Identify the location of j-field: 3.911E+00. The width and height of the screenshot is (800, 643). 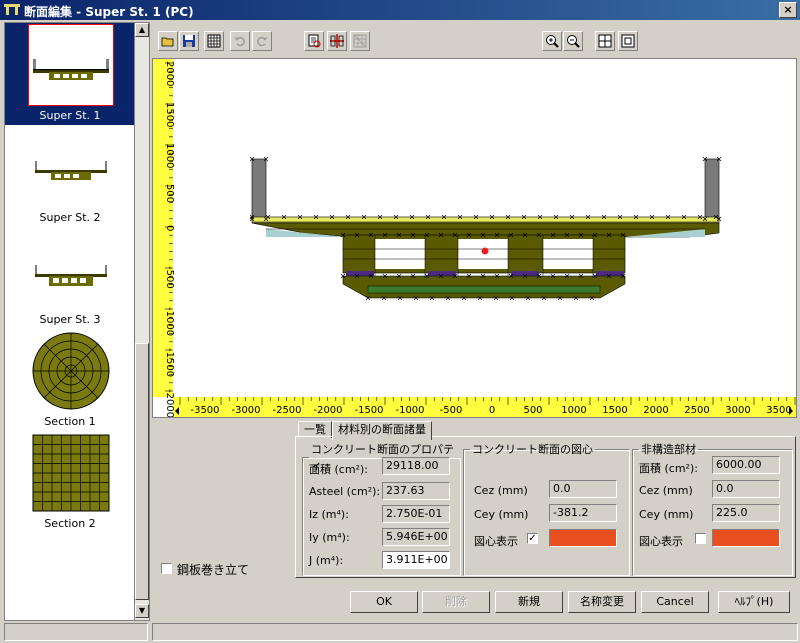
(416, 560).